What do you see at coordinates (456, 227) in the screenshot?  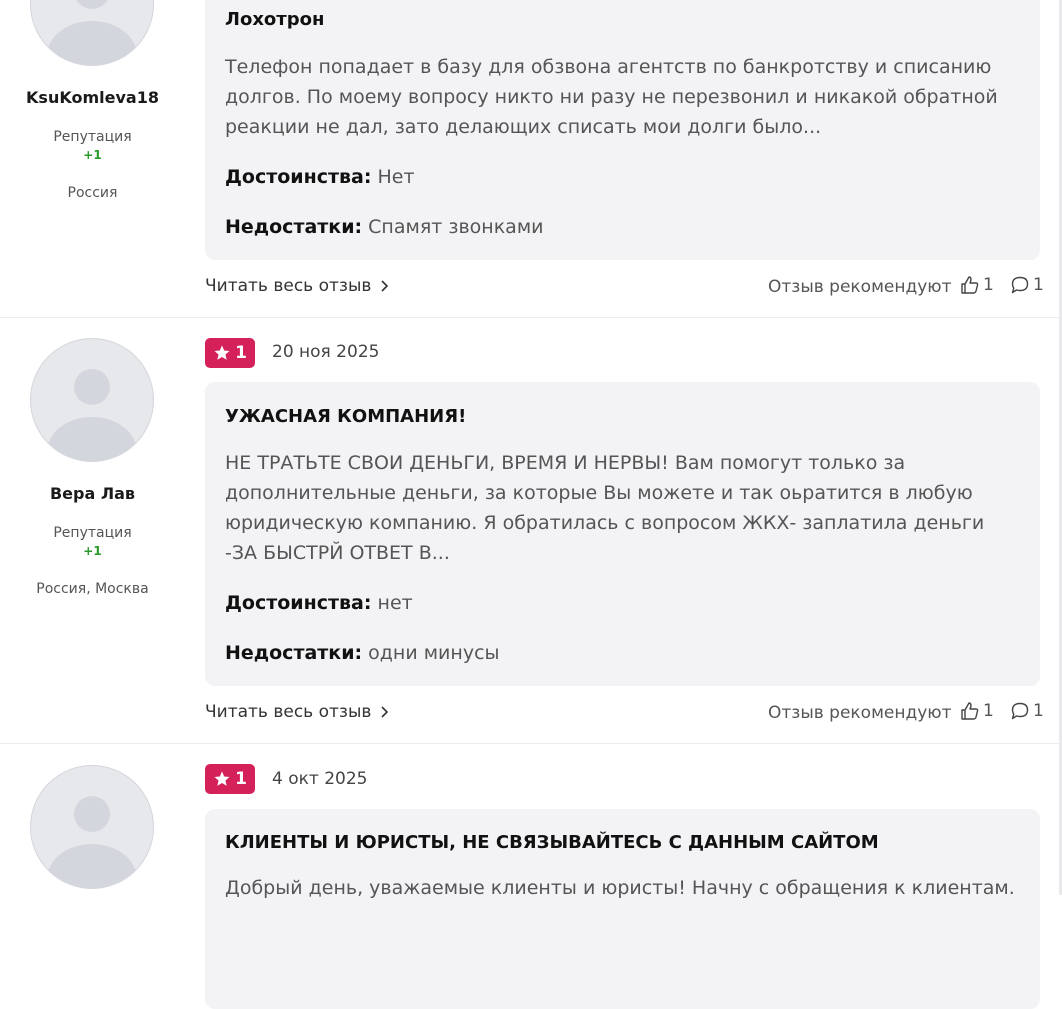 I see `cons-value: Спамят звонками` at bounding box center [456, 227].